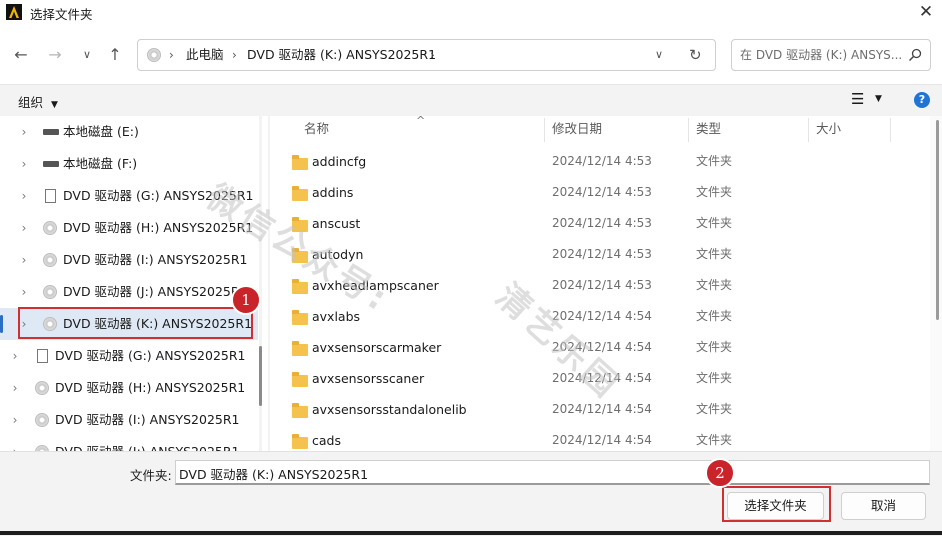 This screenshot has width=942, height=536. What do you see at coordinates (1, 324) in the screenshot?
I see `selection-indicator` at bounding box center [1, 324].